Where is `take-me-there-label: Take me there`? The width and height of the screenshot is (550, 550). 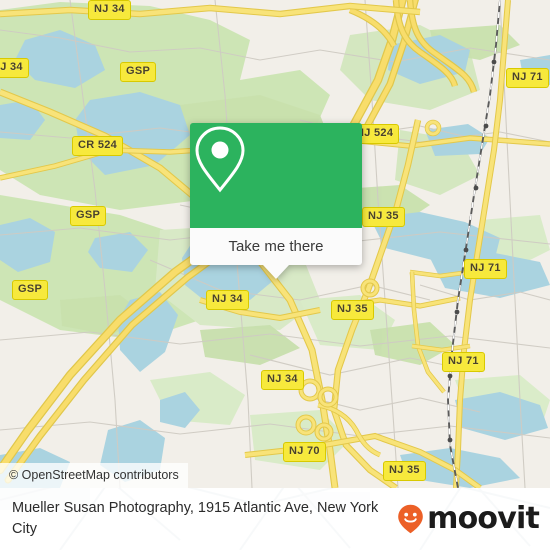 take-me-there-label: Take me there is located at coordinates (276, 246).